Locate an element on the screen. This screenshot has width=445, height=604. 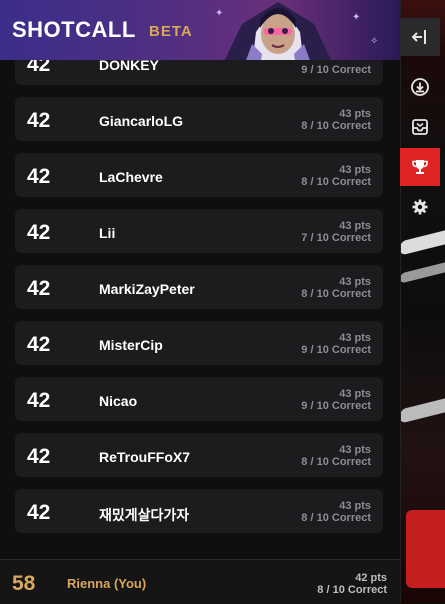
beta-badge: BETA is located at coordinates (171, 31).